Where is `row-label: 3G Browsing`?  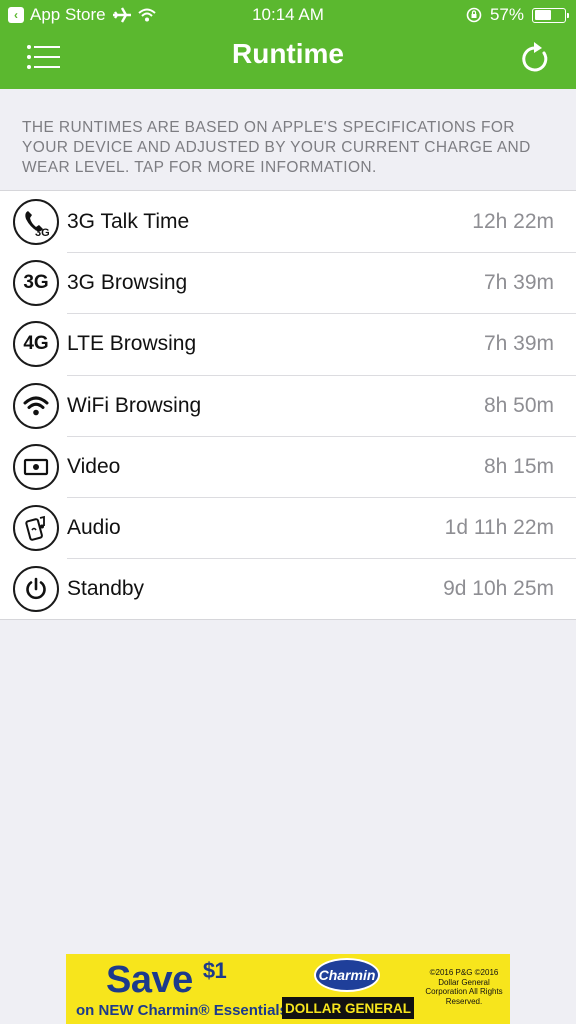
row-label: 3G Browsing is located at coordinates (127, 283).